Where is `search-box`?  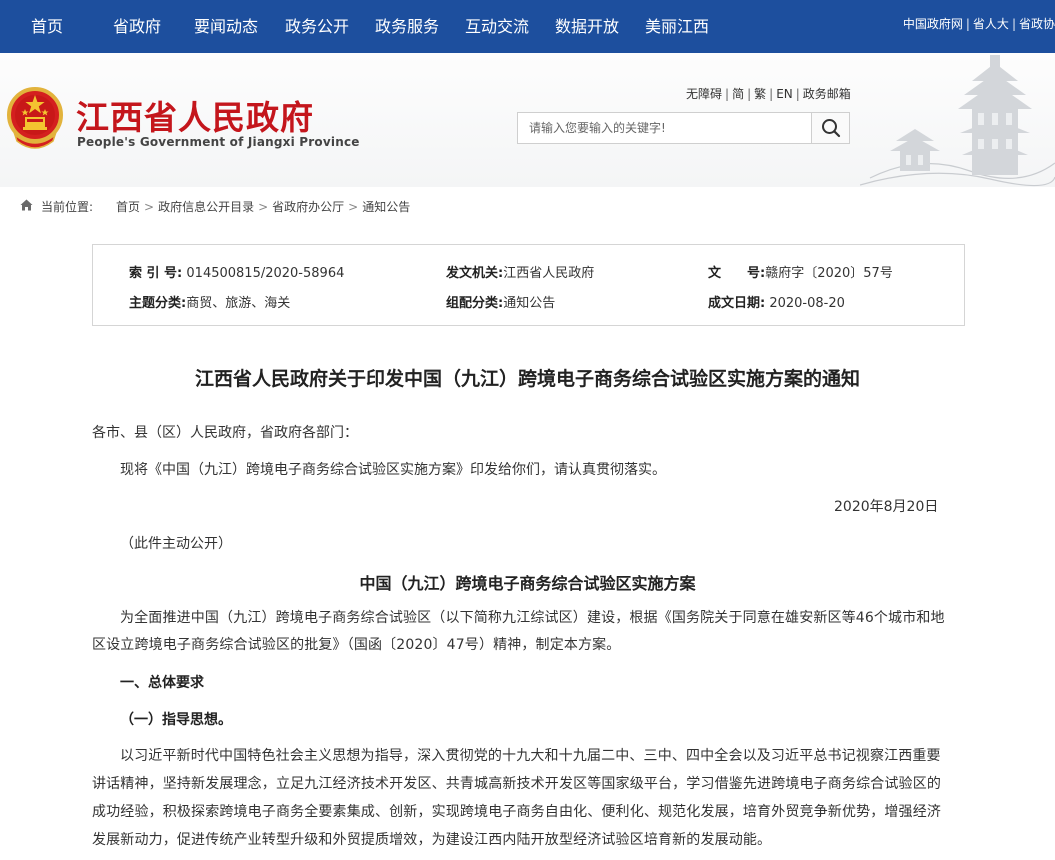 search-box is located at coordinates (683, 128).